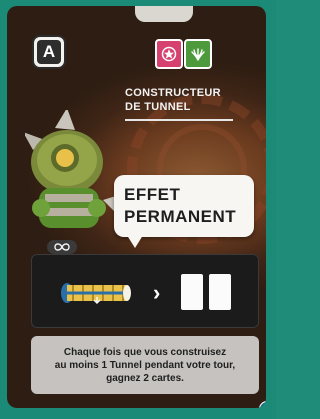  I want to click on arrow-right-icon: ›, so click(157, 292).